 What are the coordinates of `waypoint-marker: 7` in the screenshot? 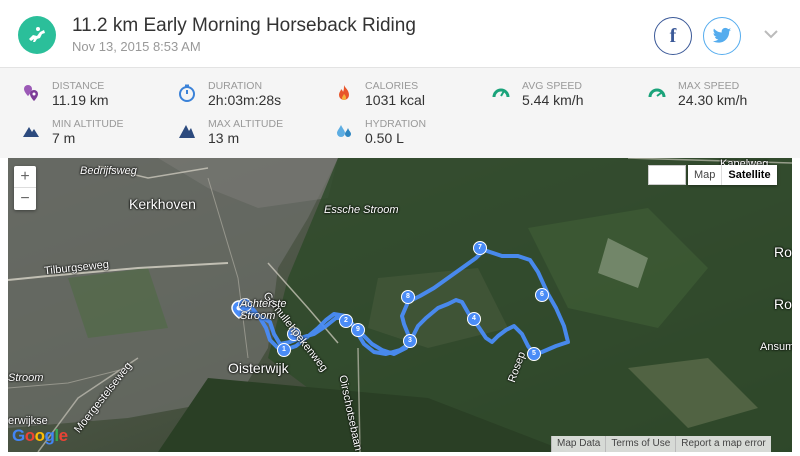 It's located at (480, 248).